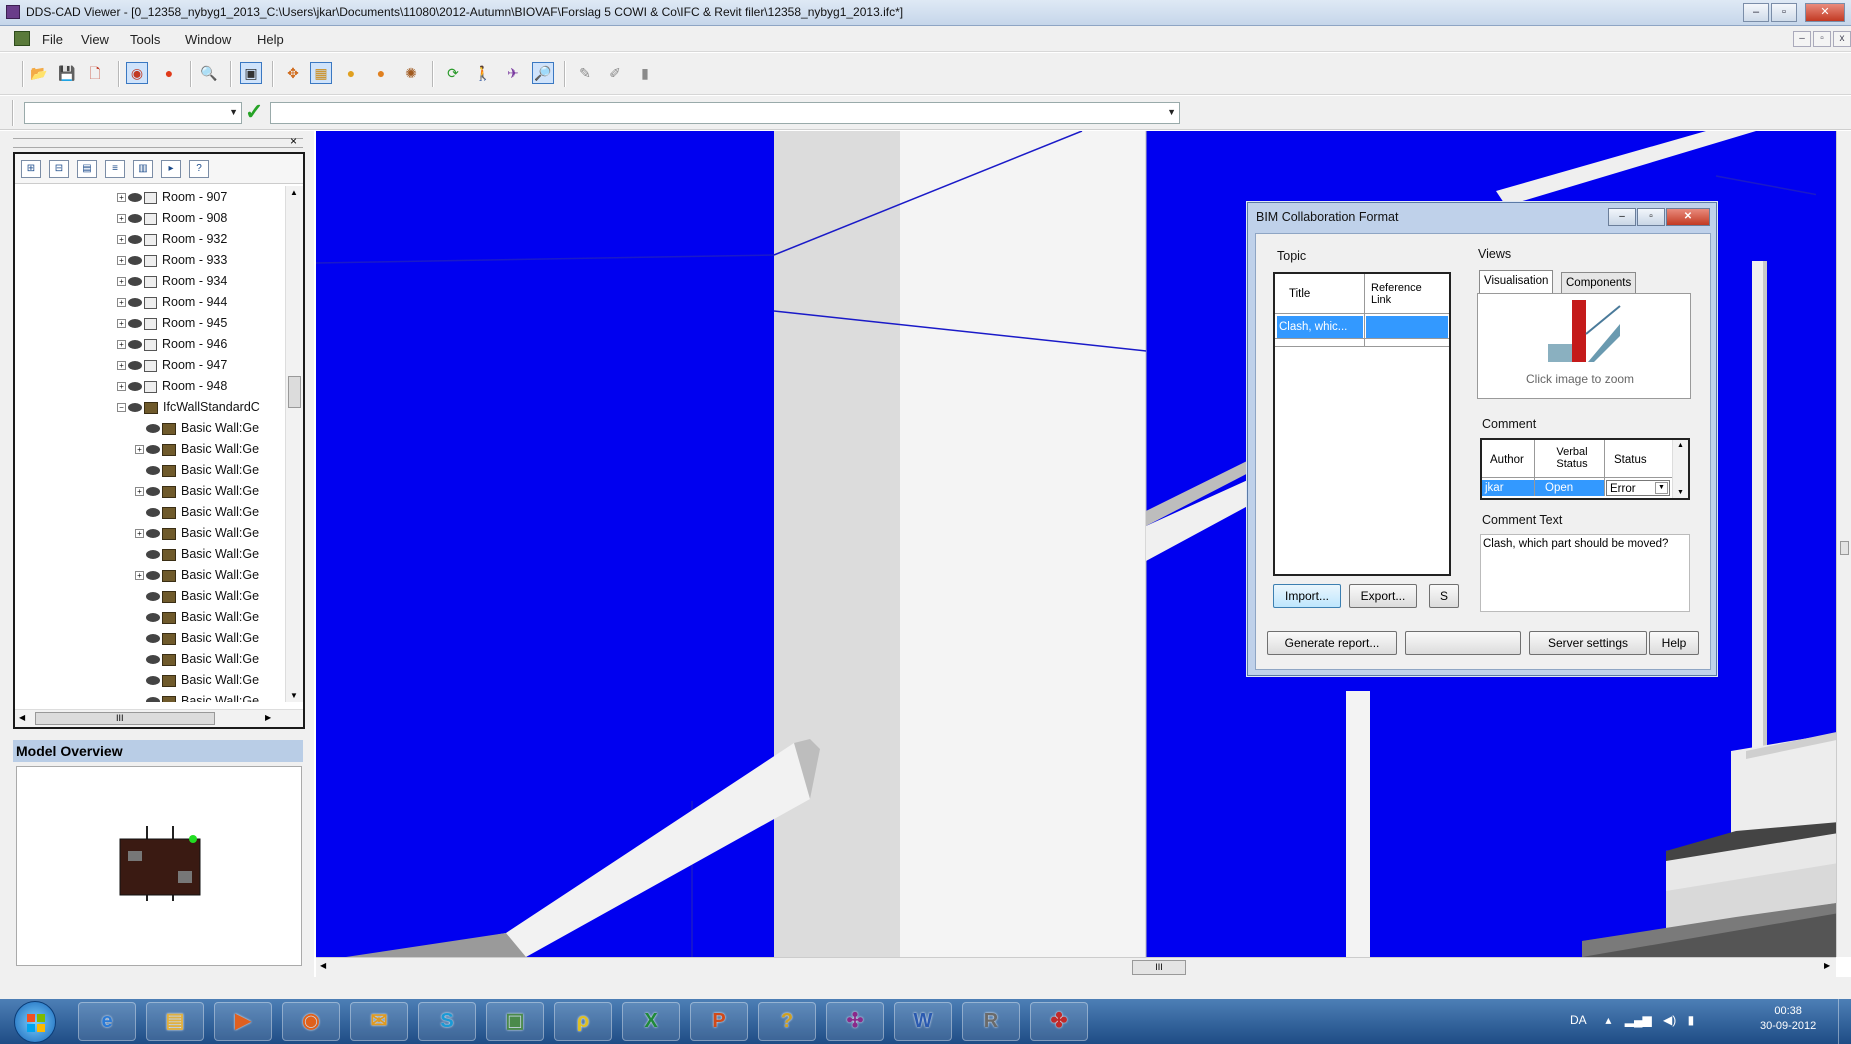 The height and width of the screenshot is (1044, 1851). Describe the element at coordinates (1638, 1020) in the screenshot. I see `network-icon: ▂▄▆` at that location.